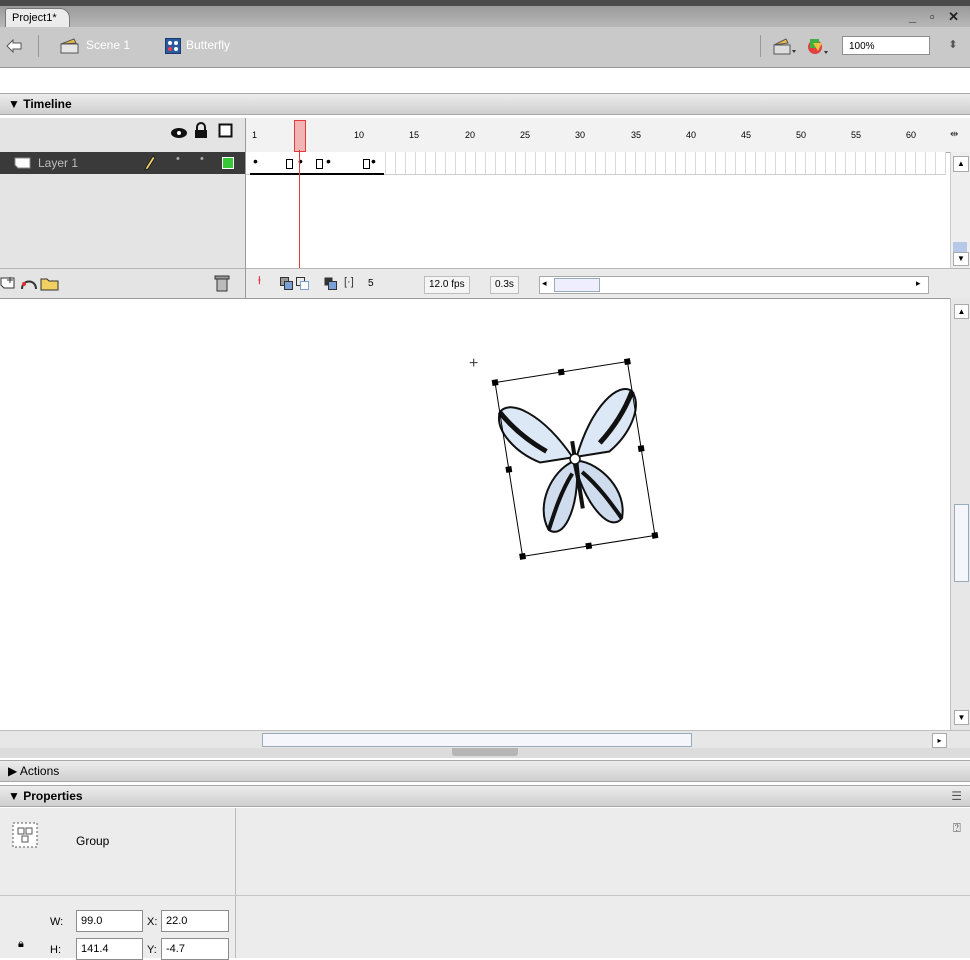 The height and width of the screenshot is (960, 970). Describe the element at coordinates (58, 163) in the screenshot. I see `layer-name: Layer 1` at that location.